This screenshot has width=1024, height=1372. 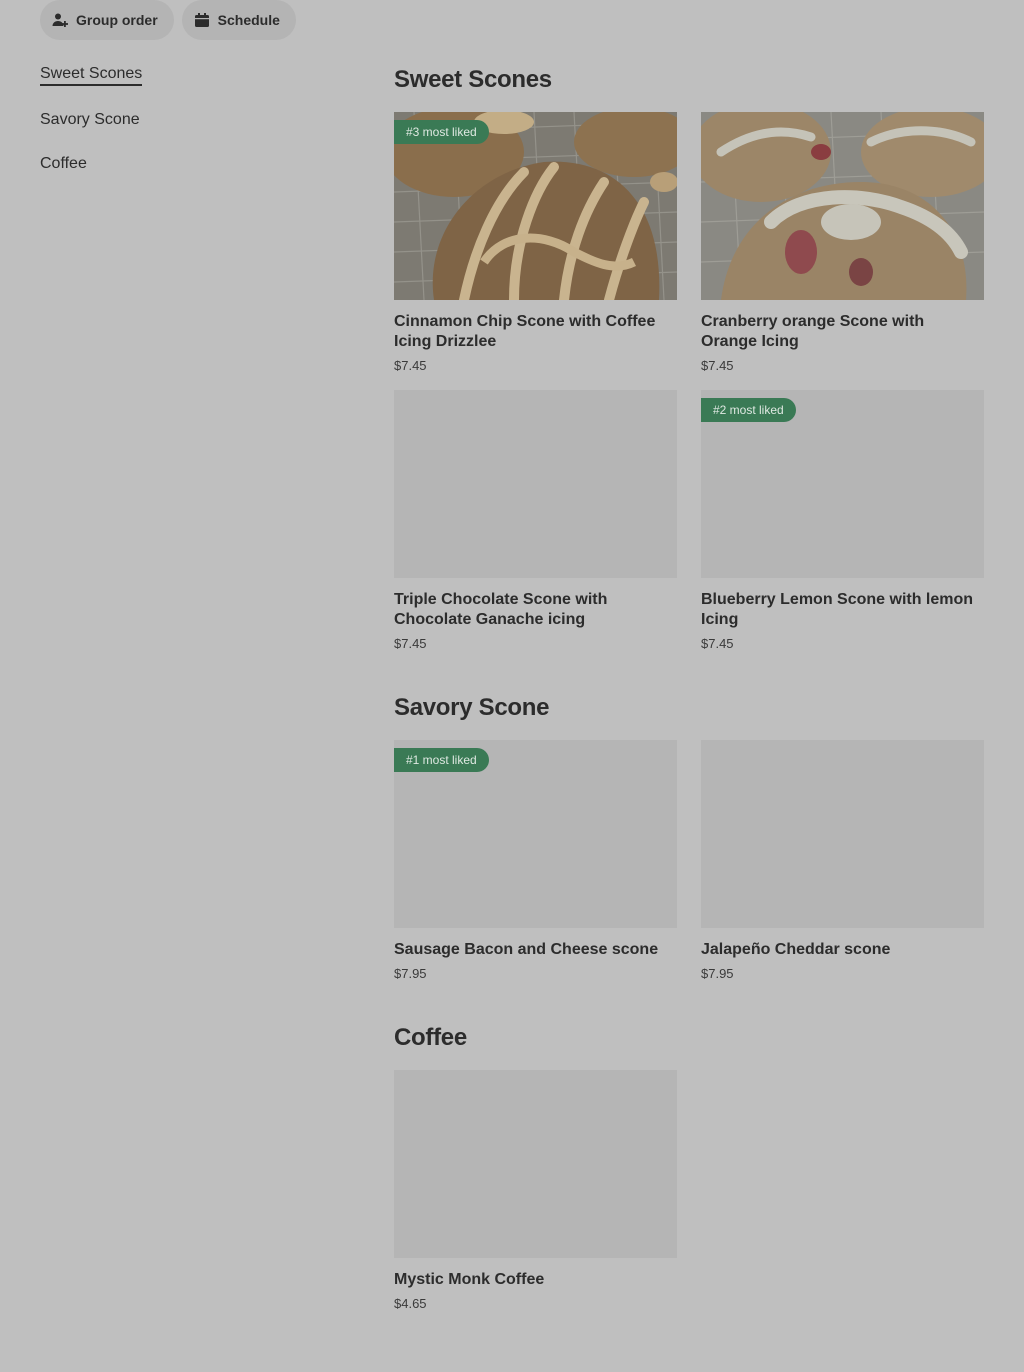 I want to click on item-photo, so click(x=842, y=206).